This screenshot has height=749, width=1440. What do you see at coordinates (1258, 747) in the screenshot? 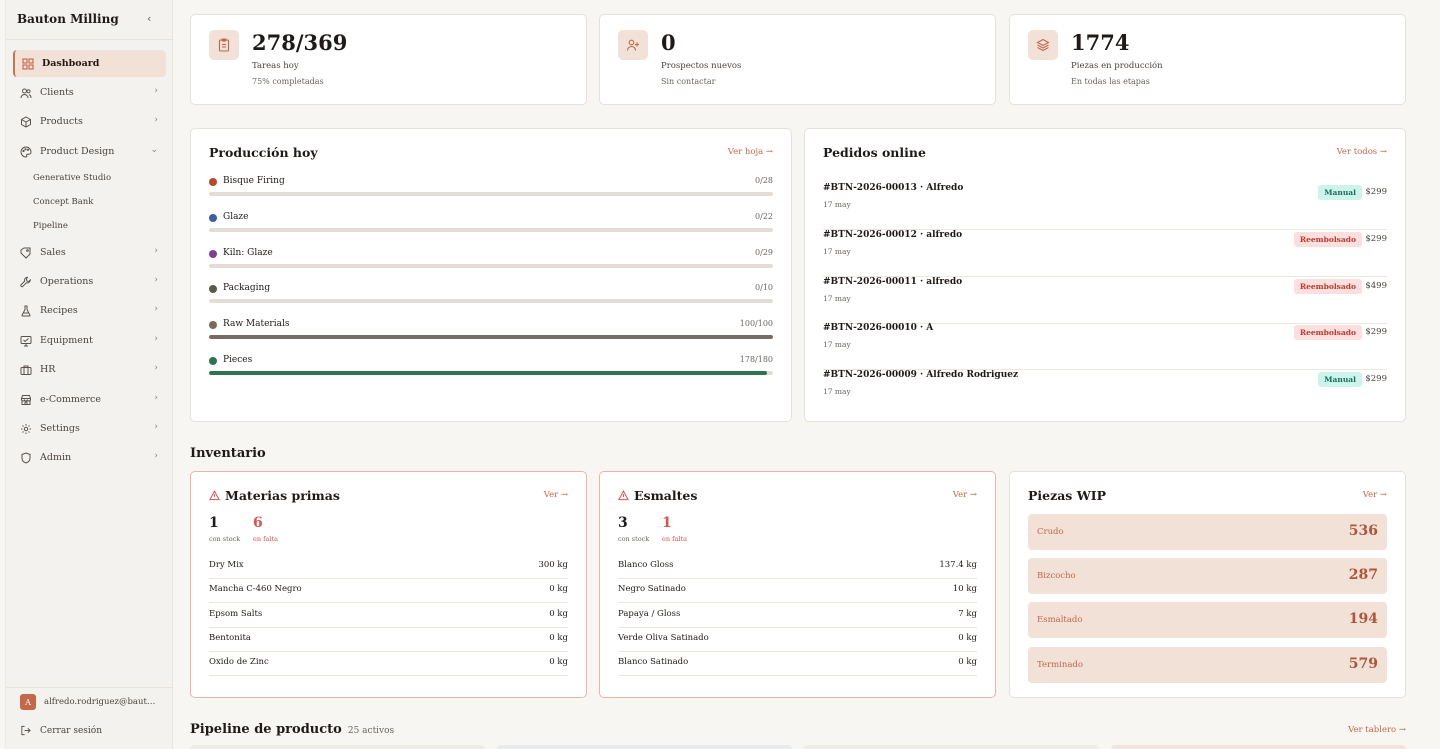
I see `pipeline-column` at bounding box center [1258, 747].